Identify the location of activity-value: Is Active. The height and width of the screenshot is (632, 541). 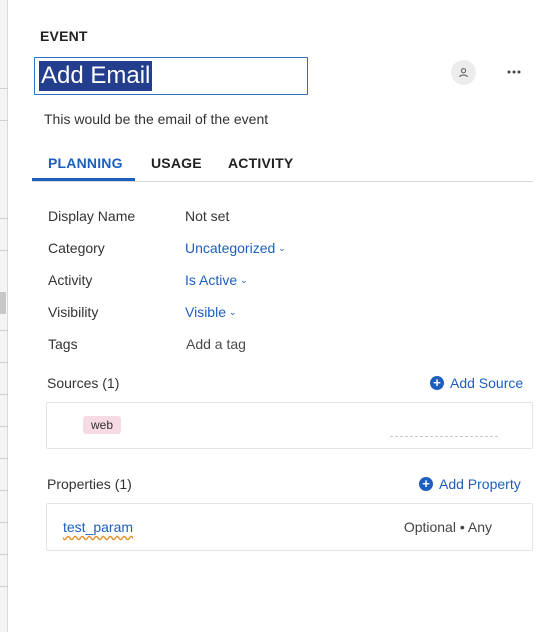
(211, 280).